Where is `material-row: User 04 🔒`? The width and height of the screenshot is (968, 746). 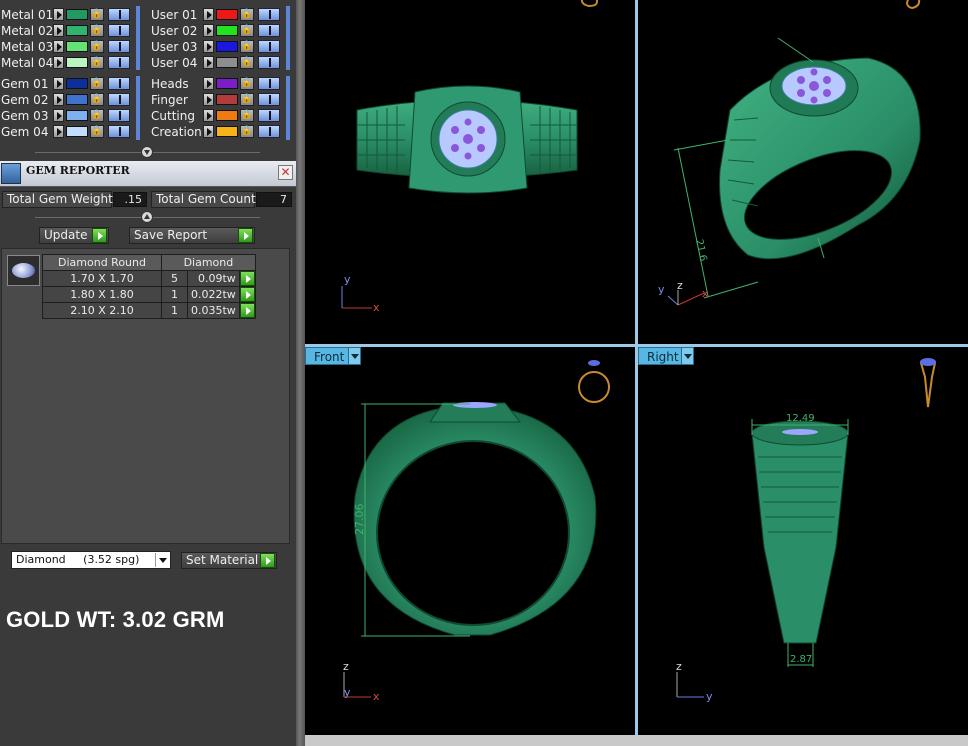 material-row: User 04 🔒 is located at coordinates (219, 62).